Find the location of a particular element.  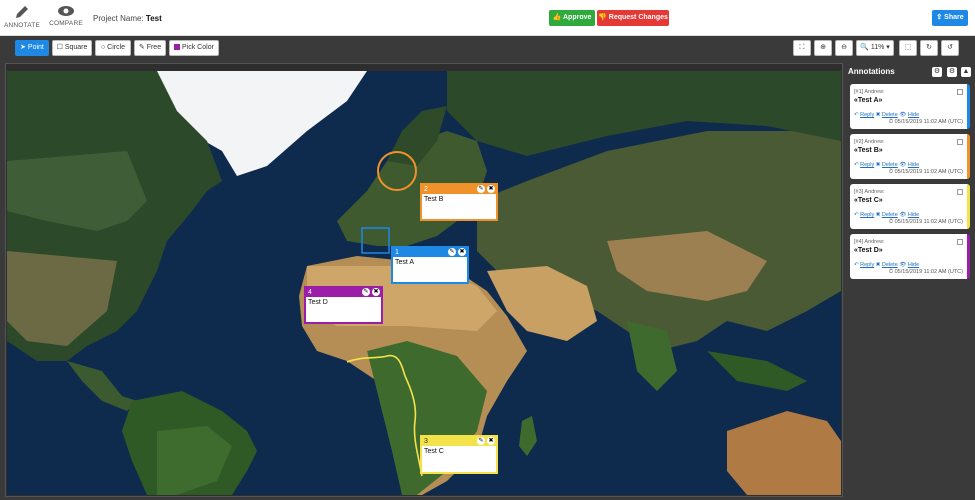

circle-tool-button: ○ Circle is located at coordinates (113, 48).